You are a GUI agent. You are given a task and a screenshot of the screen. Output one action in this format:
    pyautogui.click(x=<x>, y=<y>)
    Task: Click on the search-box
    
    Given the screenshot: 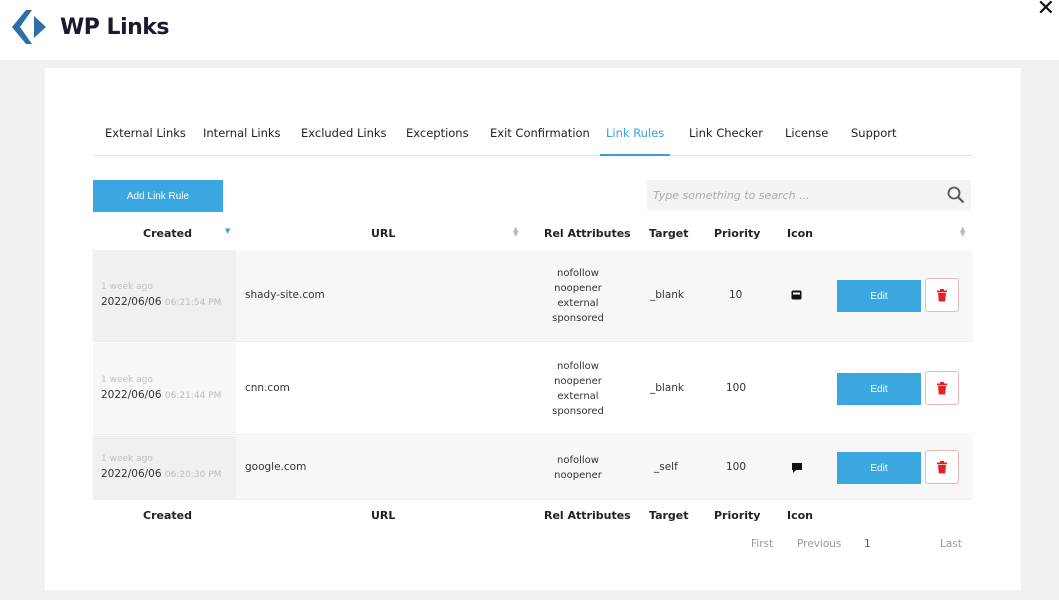 What is the action you would take?
    pyautogui.click(x=809, y=195)
    